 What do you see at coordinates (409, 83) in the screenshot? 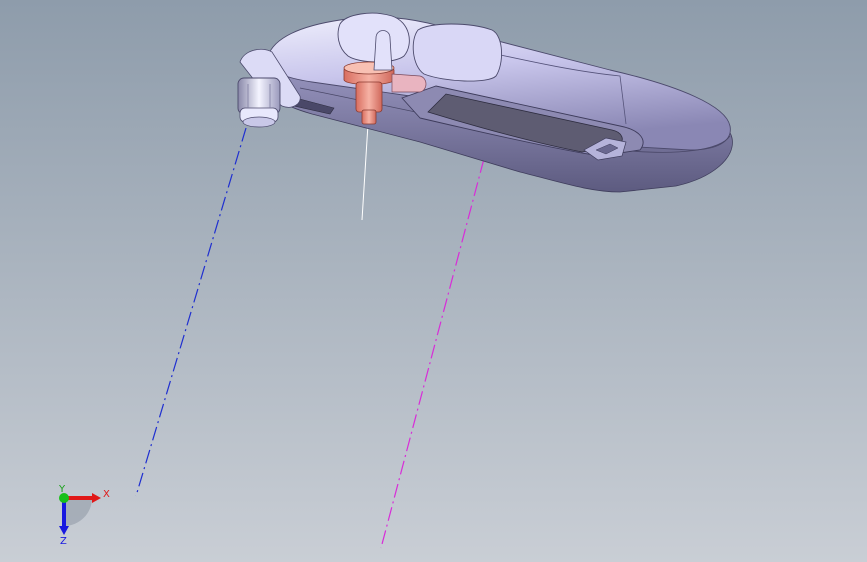
I see `pivot-arm` at bounding box center [409, 83].